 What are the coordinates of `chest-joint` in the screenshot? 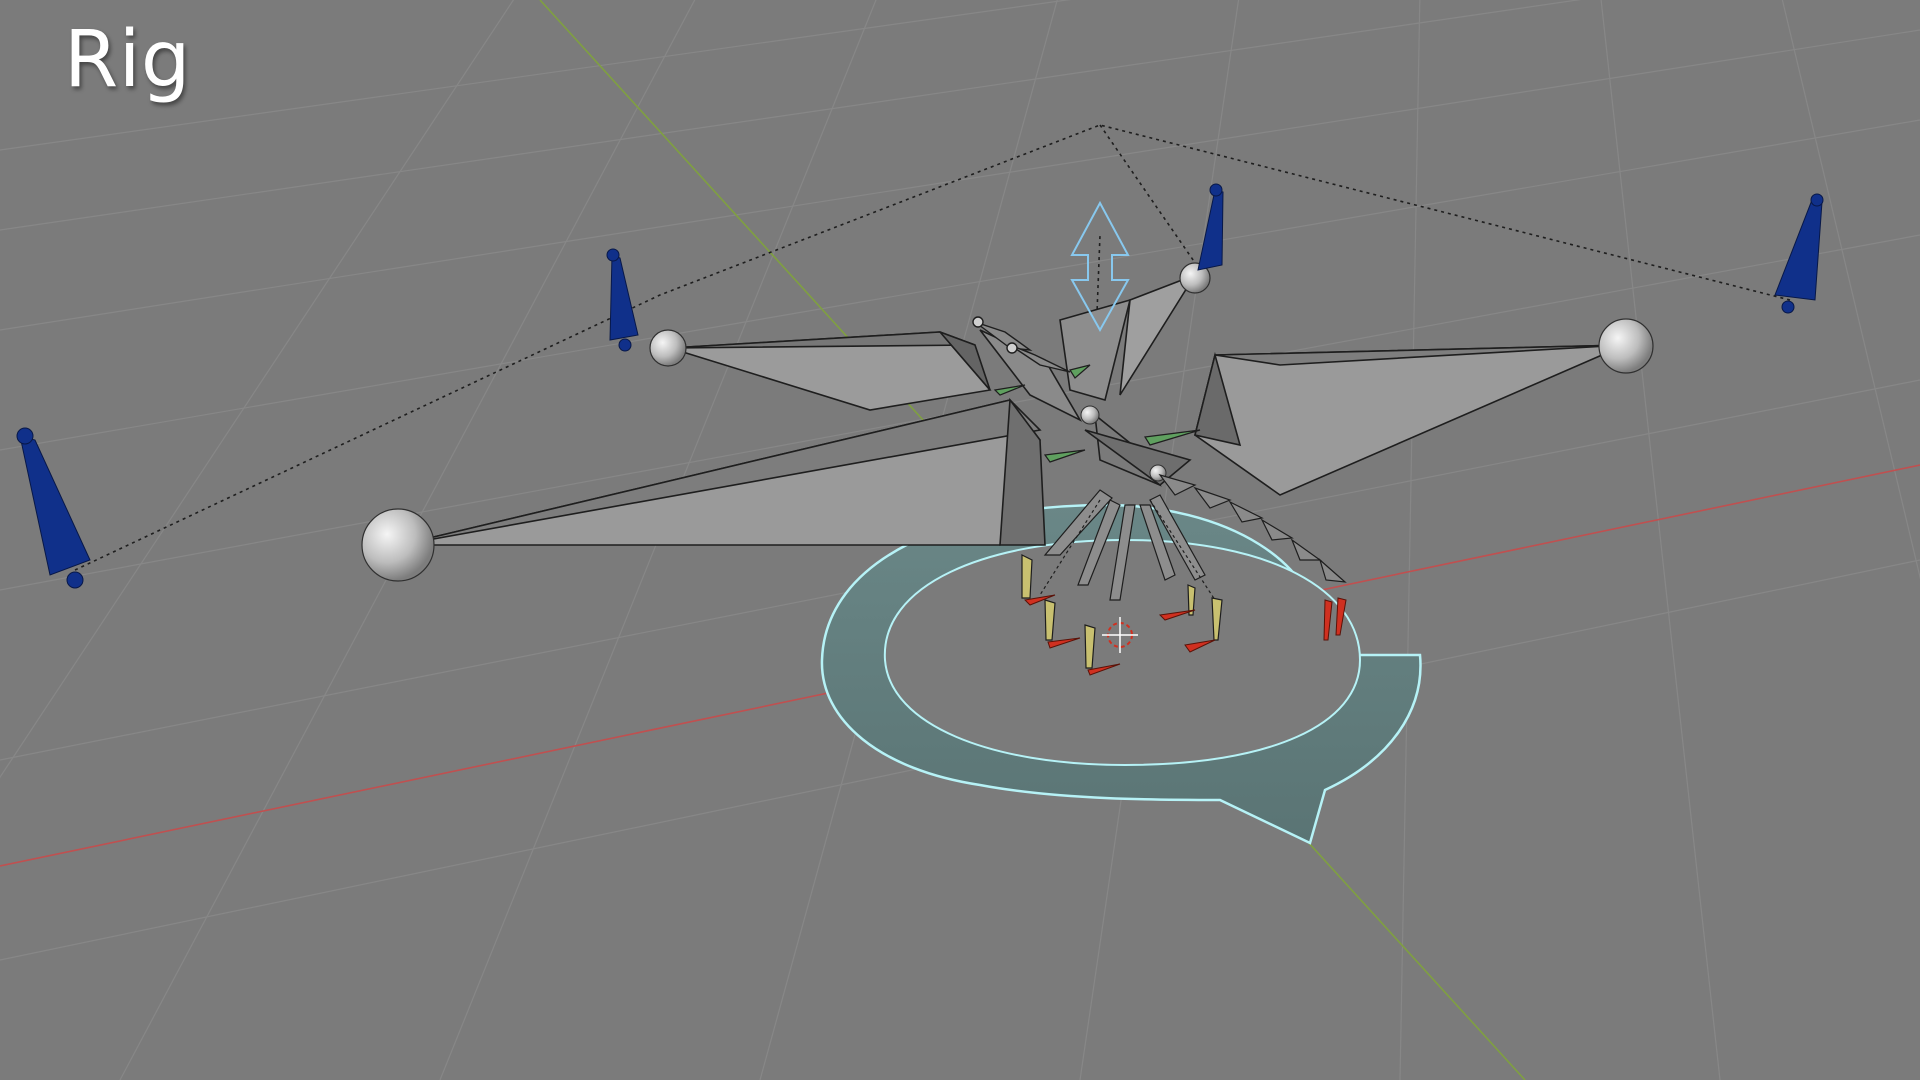 It's located at (1090, 415).